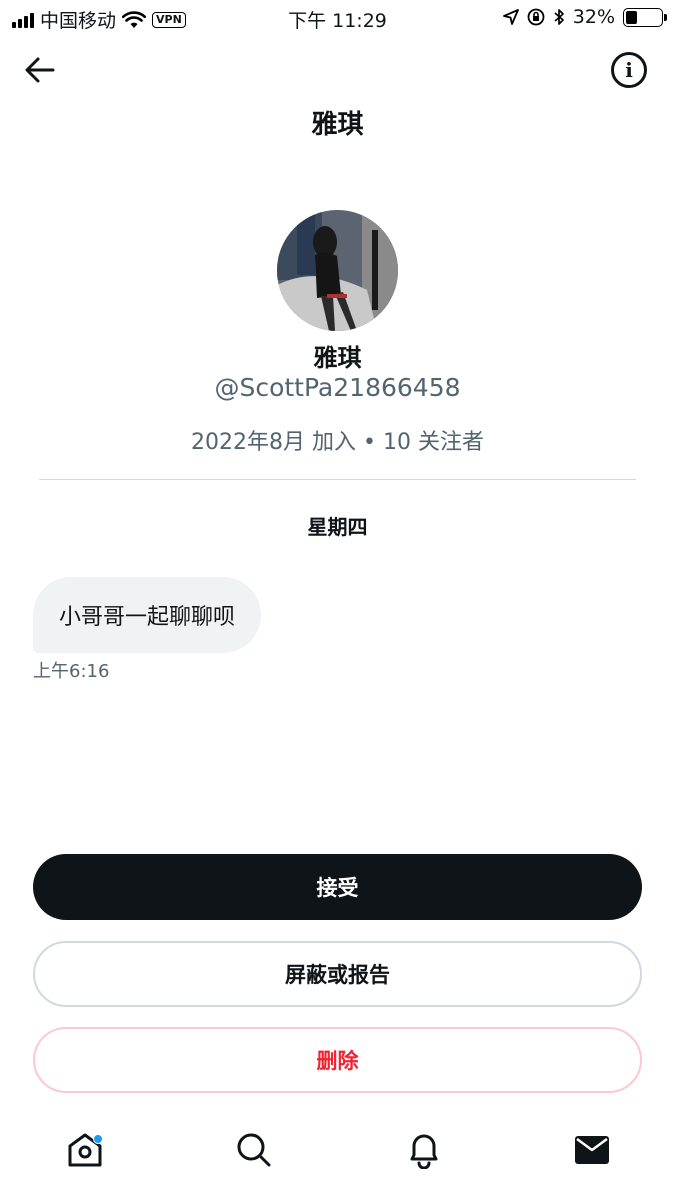 This screenshot has height=1200, width=675. What do you see at coordinates (337, 355) in the screenshot?
I see `profile-name: 雅琪` at bounding box center [337, 355].